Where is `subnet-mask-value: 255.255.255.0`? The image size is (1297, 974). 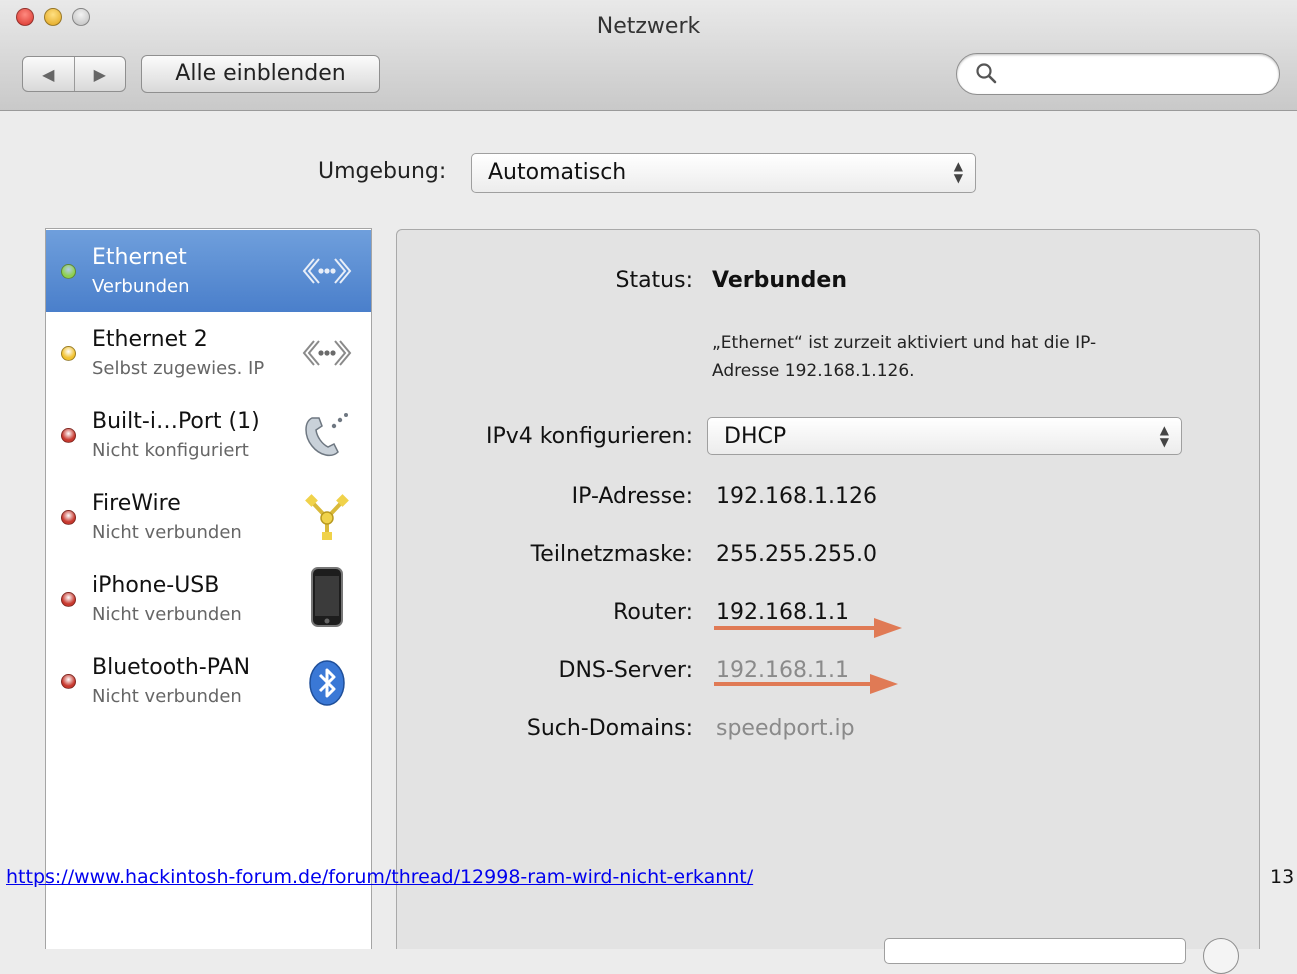 subnet-mask-value: 255.255.255.0 is located at coordinates (796, 554).